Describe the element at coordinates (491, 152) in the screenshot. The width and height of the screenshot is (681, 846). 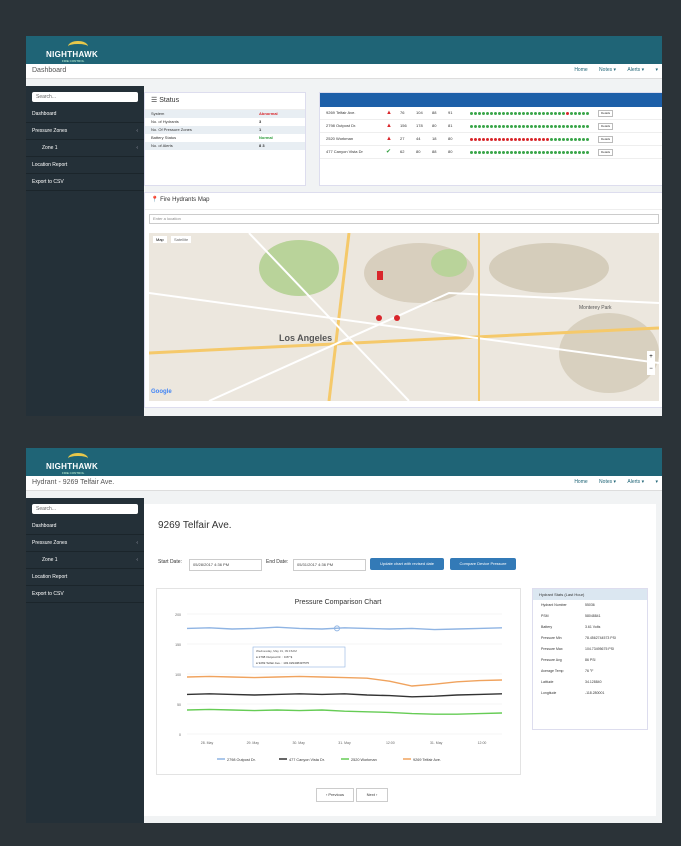
I see `hydrant-row: 477 Canyon Vista Dr ✔ 62 80 88 80 Details` at that location.